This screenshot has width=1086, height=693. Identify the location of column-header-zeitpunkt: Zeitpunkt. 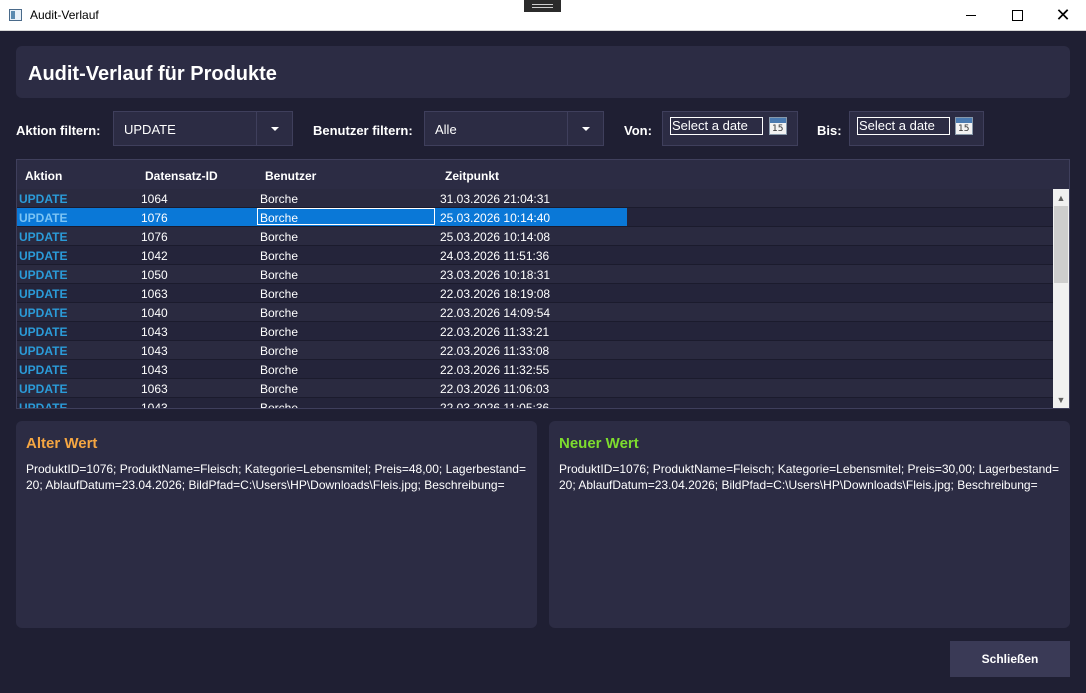
(472, 176).